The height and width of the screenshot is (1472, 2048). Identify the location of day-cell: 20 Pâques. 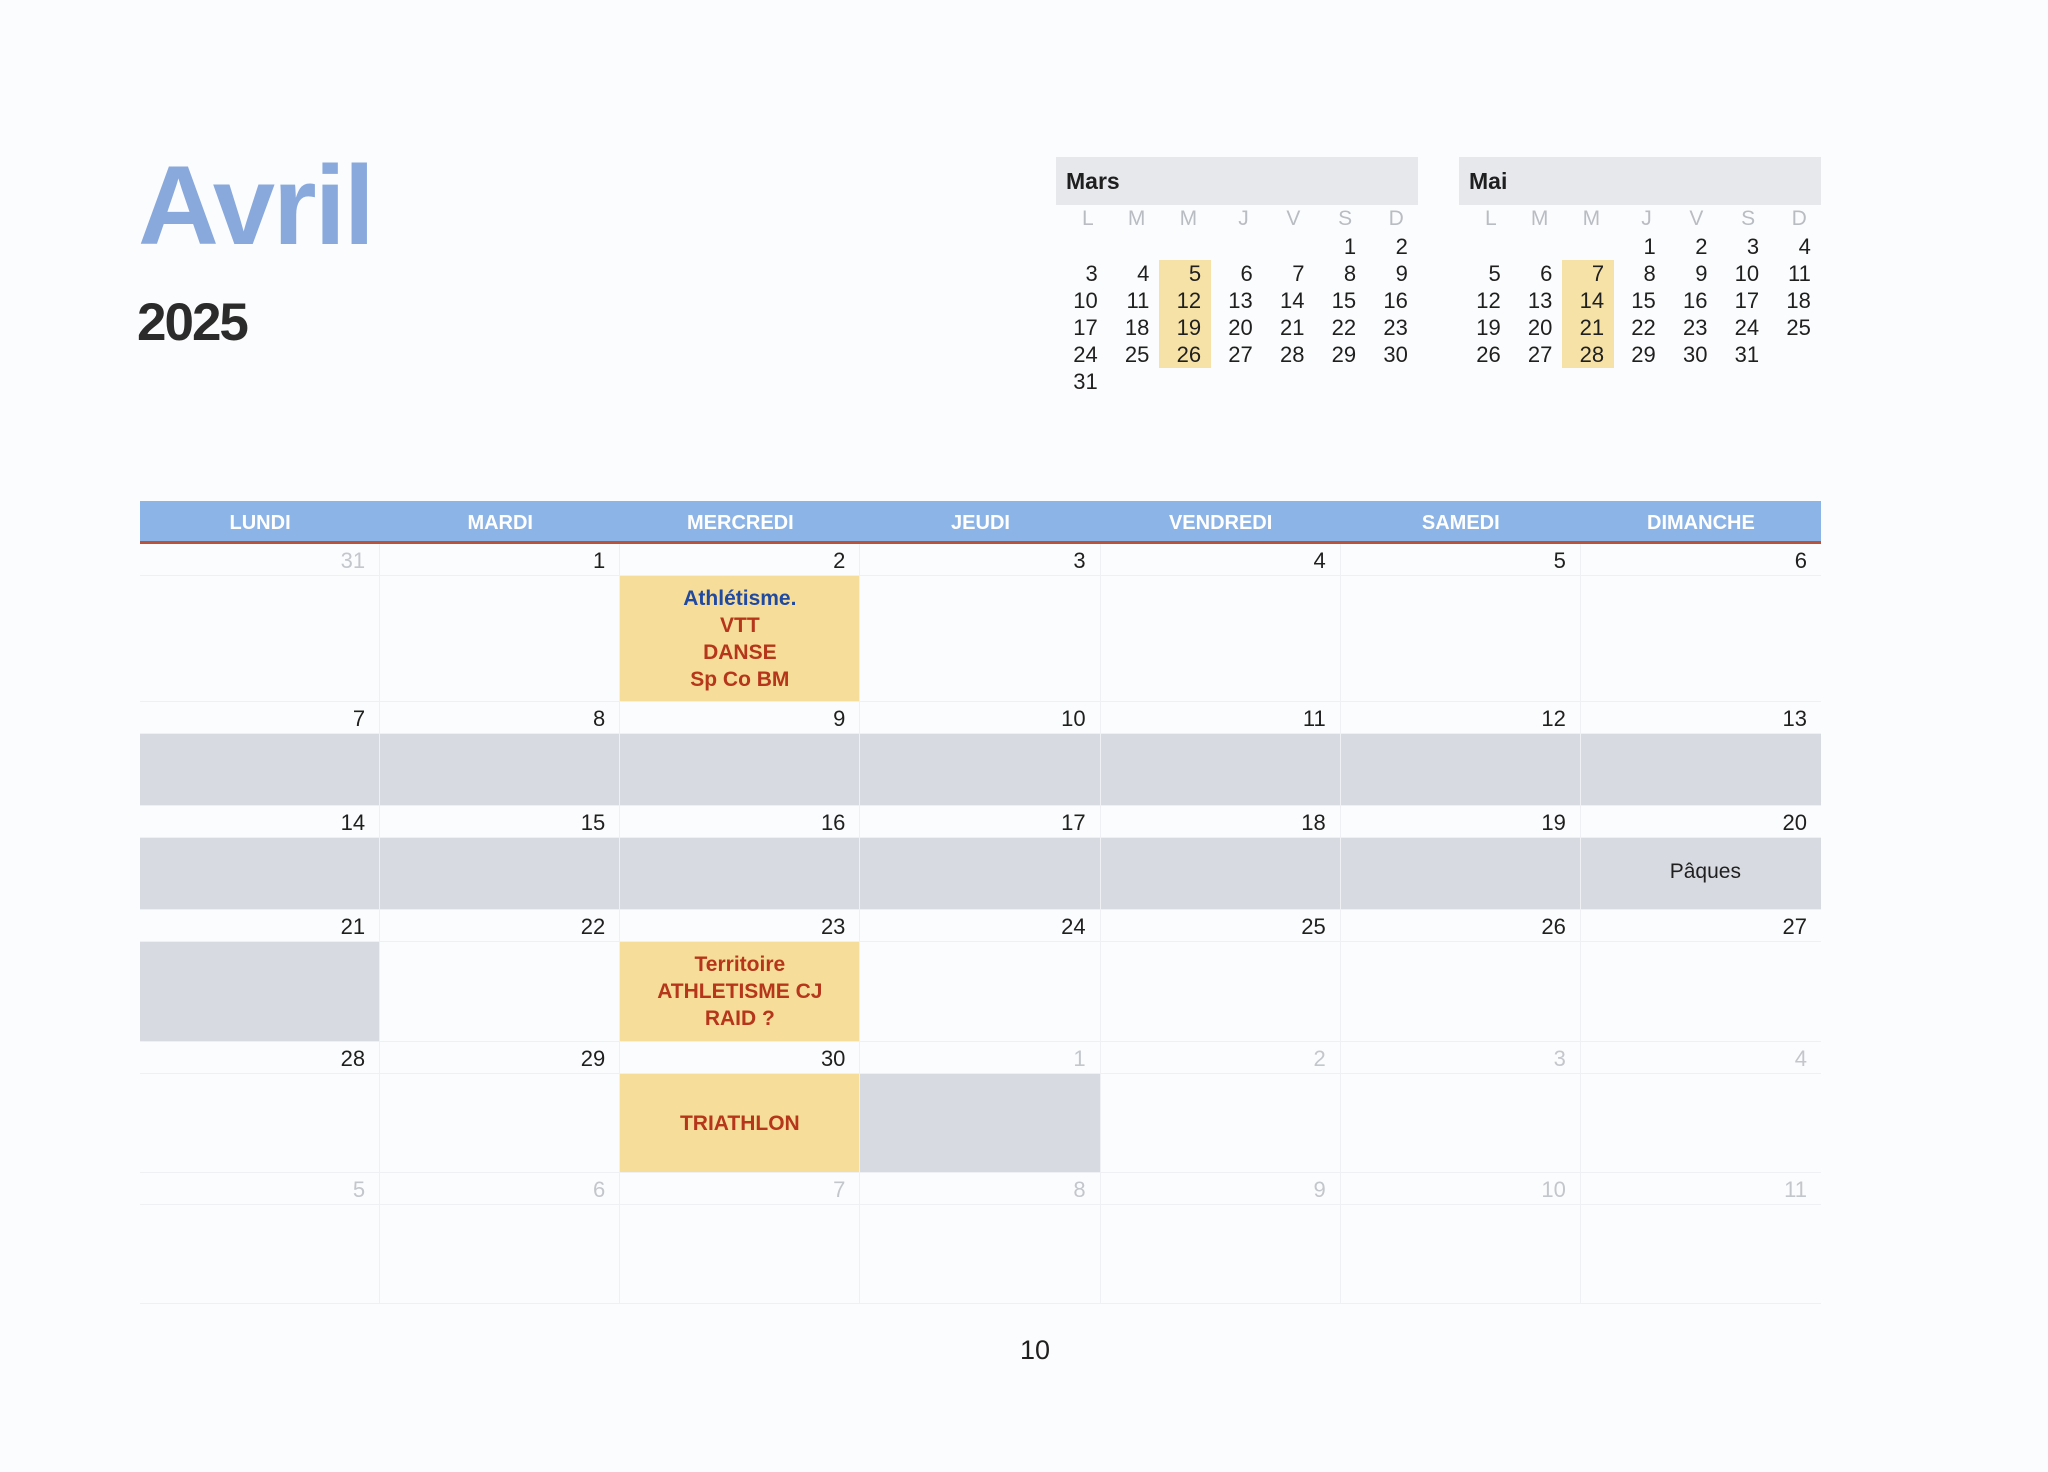
(1700, 857).